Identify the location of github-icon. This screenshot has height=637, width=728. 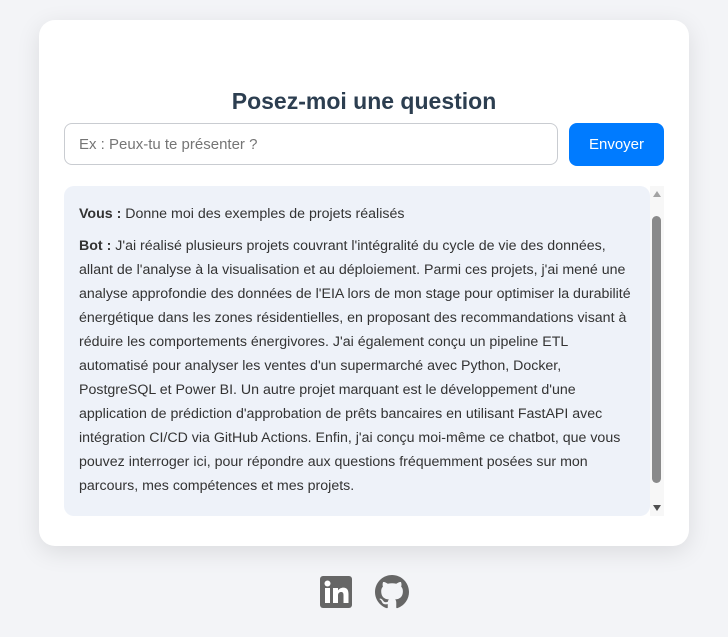
(392, 592).